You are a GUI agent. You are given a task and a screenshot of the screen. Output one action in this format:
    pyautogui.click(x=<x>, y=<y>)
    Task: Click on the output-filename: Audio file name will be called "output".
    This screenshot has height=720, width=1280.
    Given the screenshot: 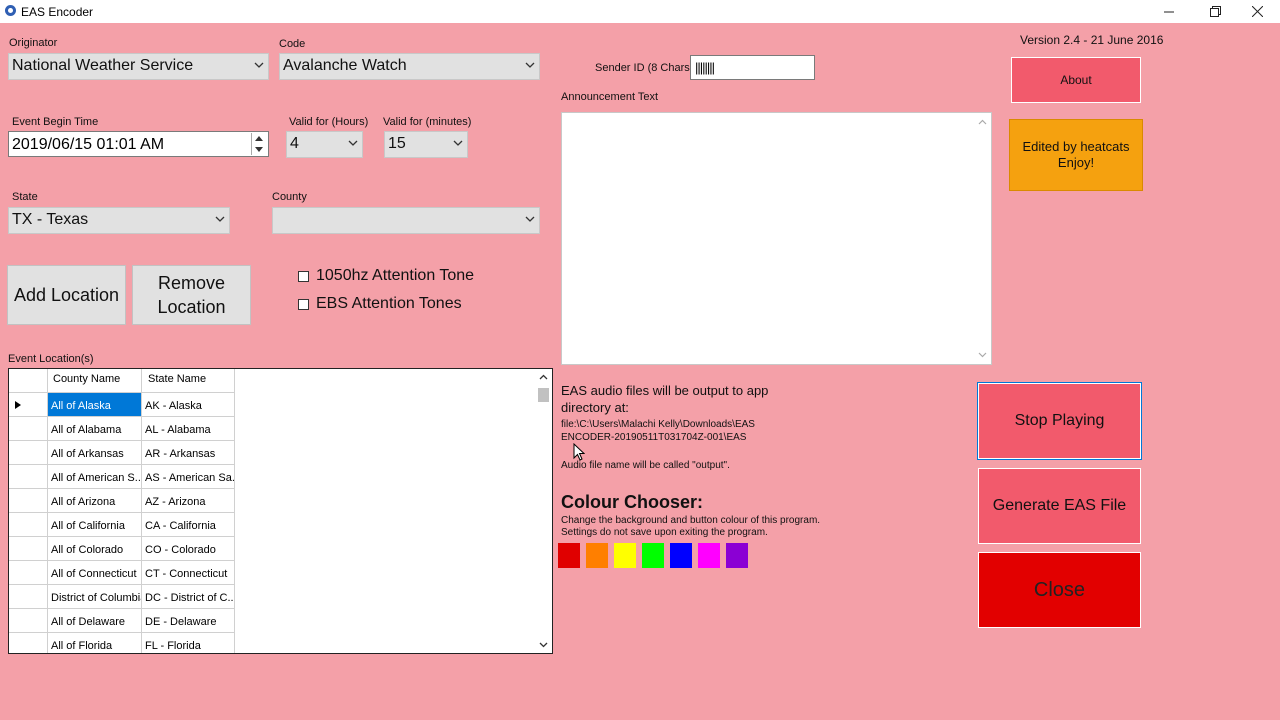 What is the action you would take?
    pyautogui.click(x=645, y=465)
    